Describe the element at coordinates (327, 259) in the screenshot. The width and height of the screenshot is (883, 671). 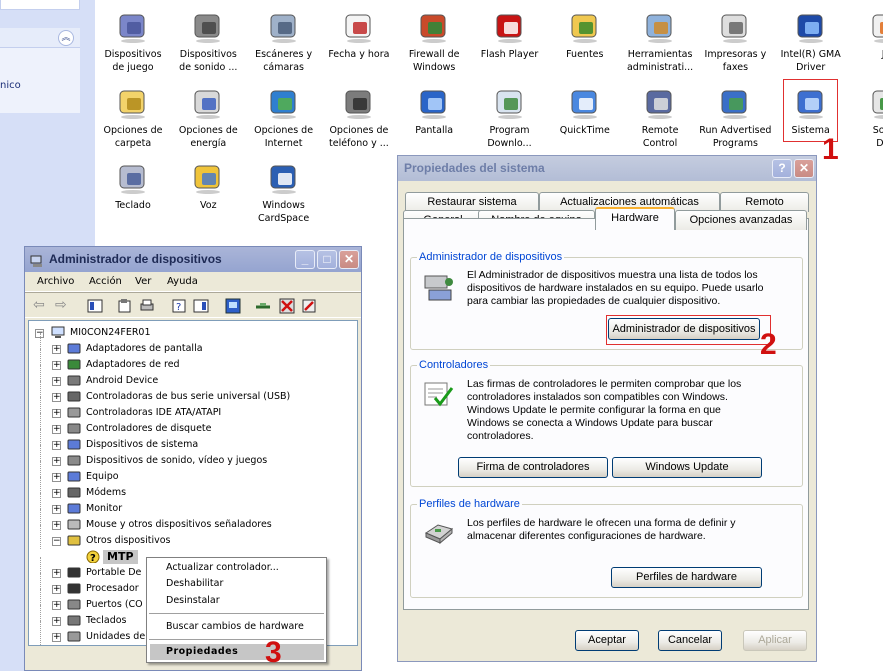
I see `maximize-button: □` at that location.